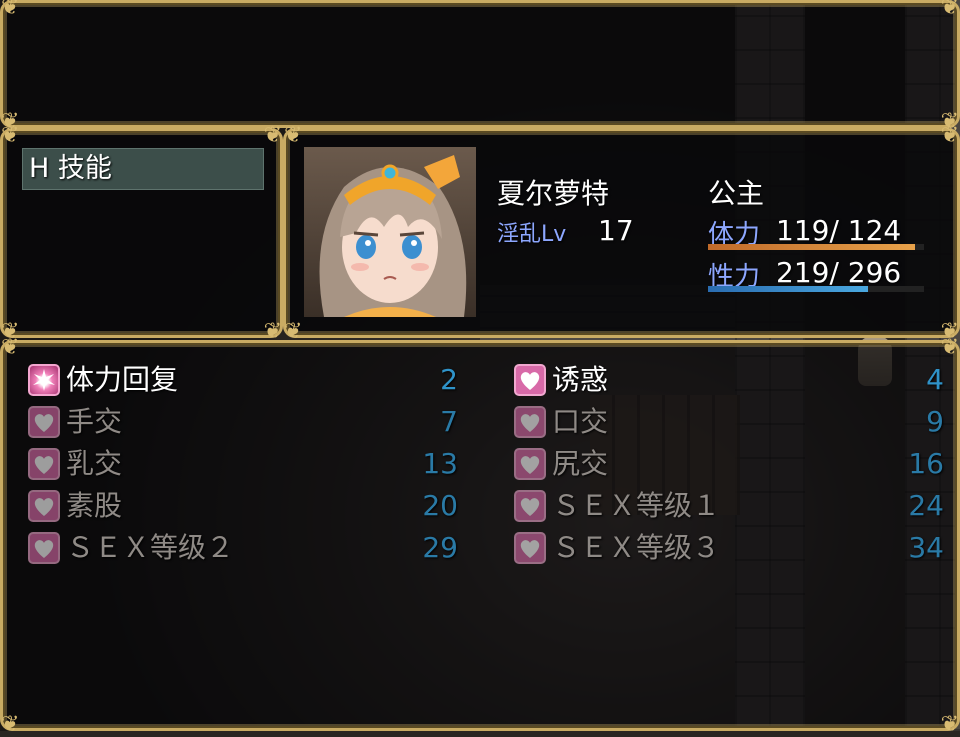  I want to click on skill-cost: 2, so click(449, 379).